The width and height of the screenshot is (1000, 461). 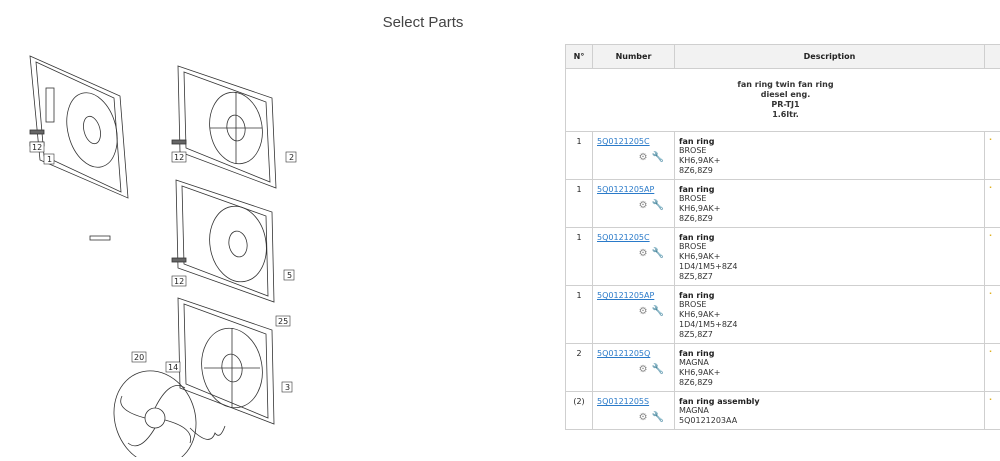 I want to click on callout-12a: 12, so click(x=37, y=147).